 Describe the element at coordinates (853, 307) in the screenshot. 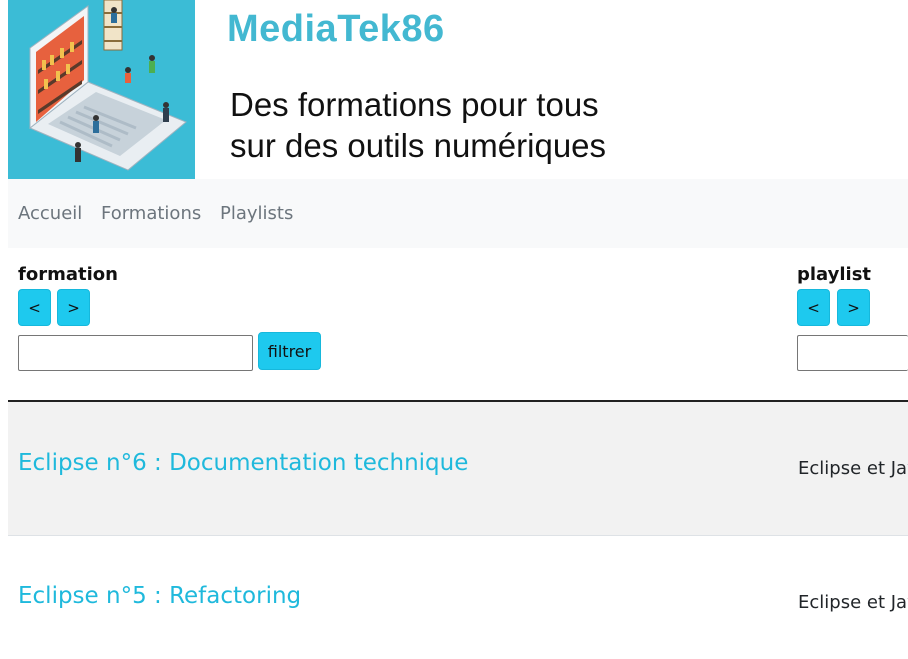

I see `playlist-sort-desc-button: >` at that location.